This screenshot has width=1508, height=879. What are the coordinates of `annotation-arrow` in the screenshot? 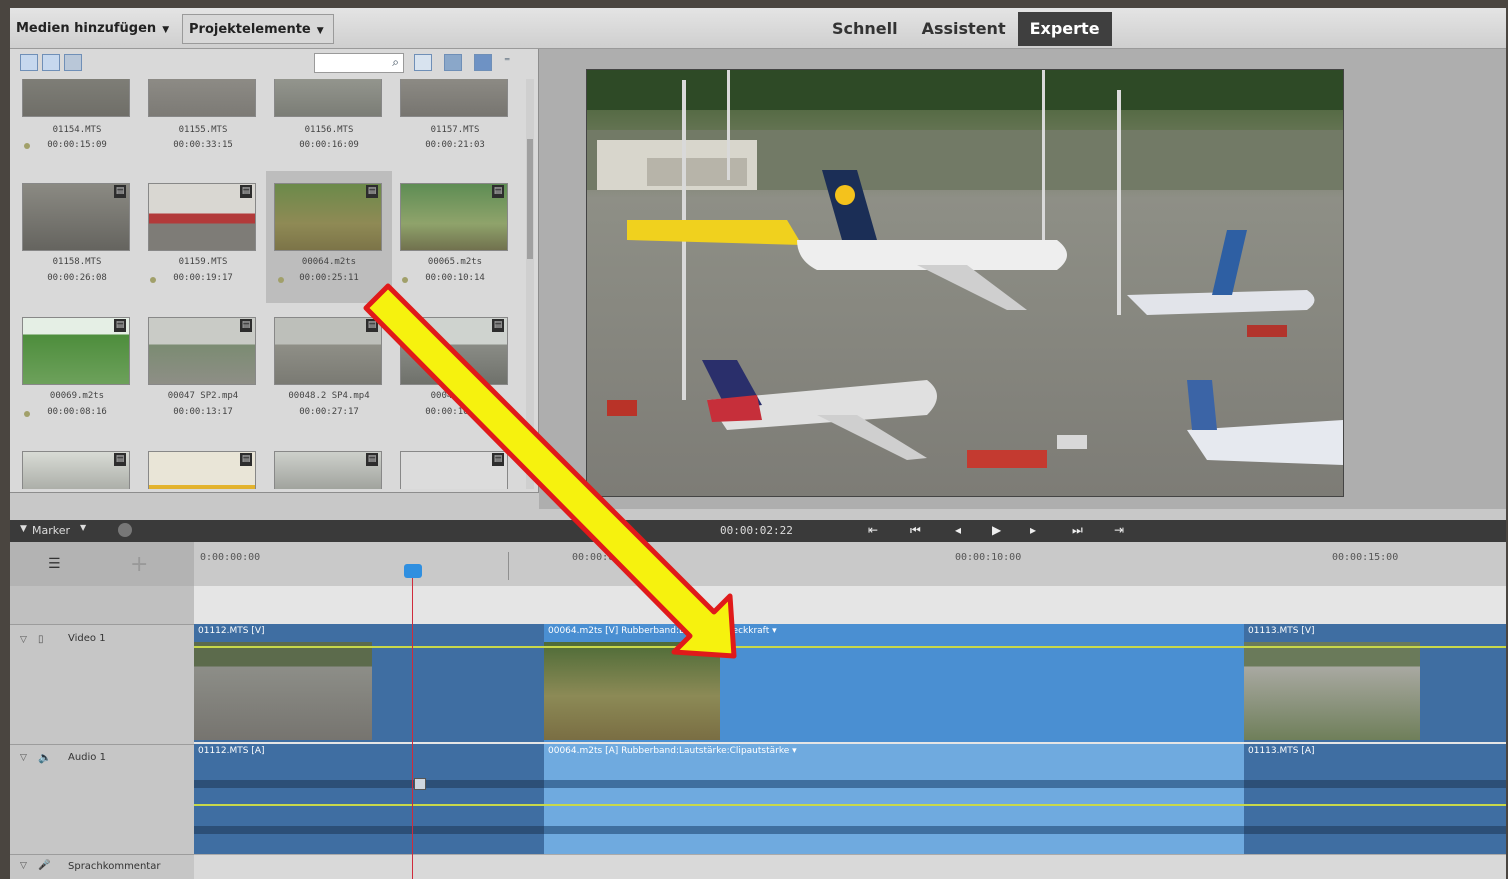 It's located at (550, 471).